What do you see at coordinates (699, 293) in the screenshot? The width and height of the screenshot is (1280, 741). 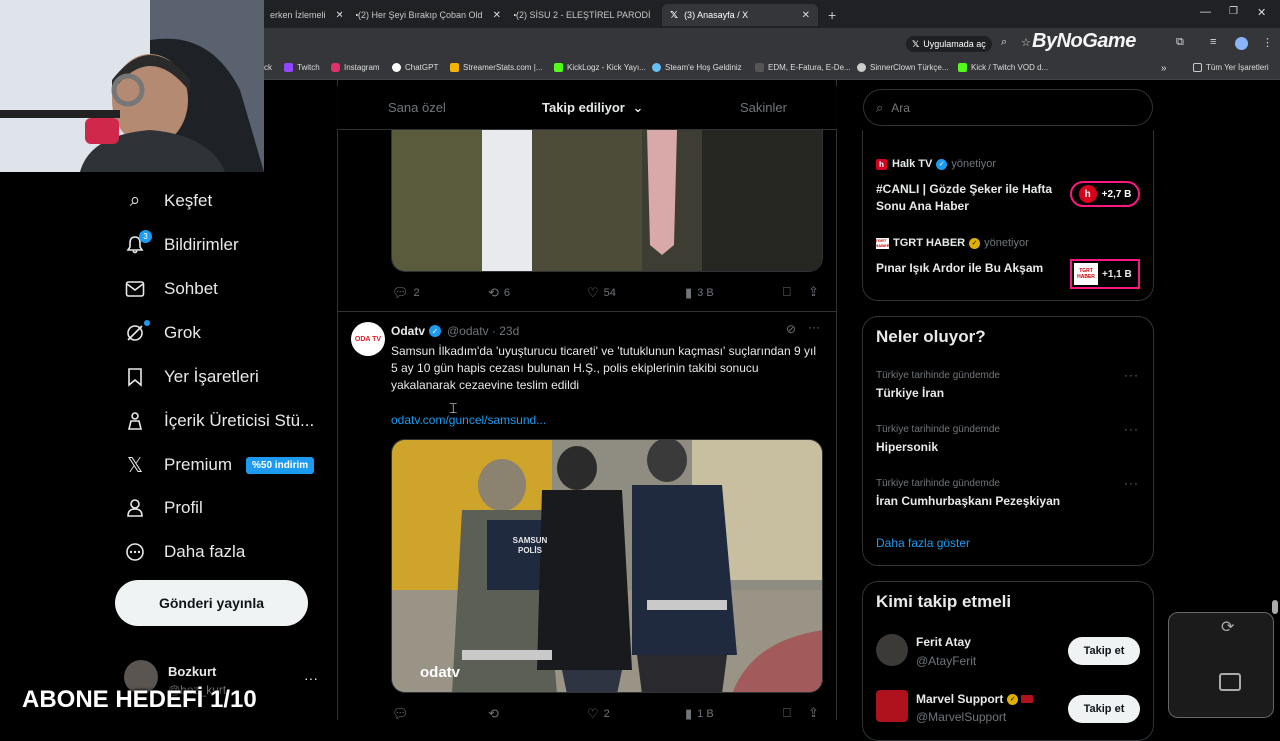 I see `views-action: ▮ 3 B` at bounding box center [699, 293].